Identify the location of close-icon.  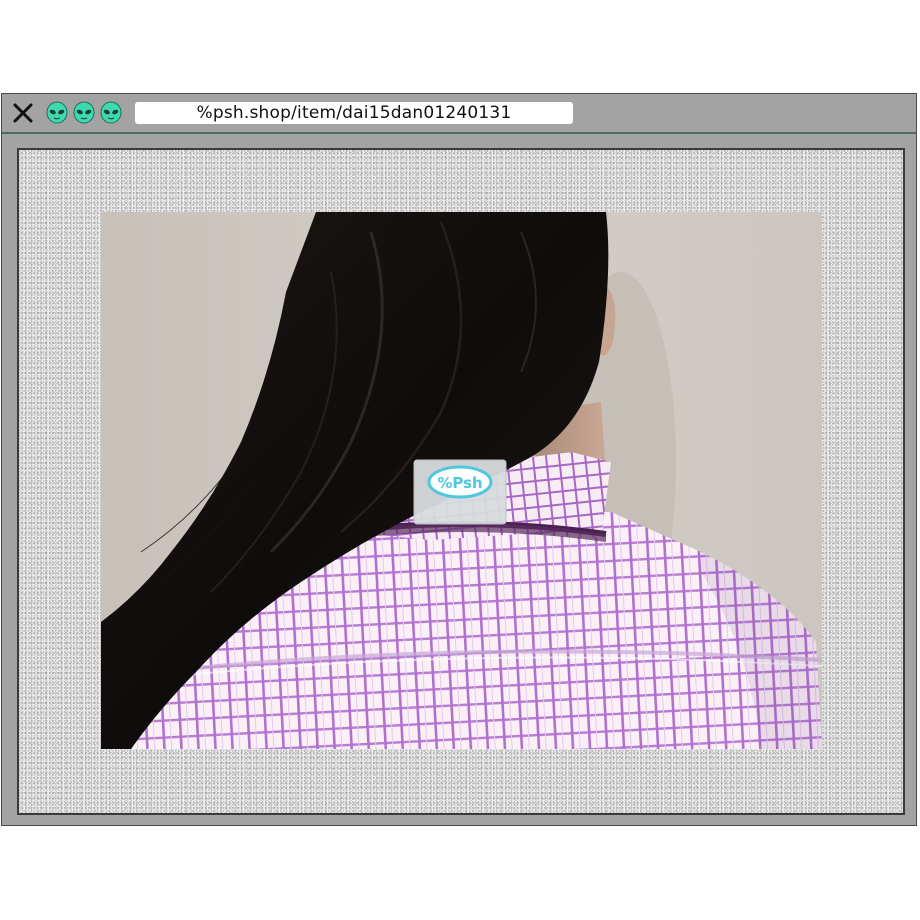
(23, 113).